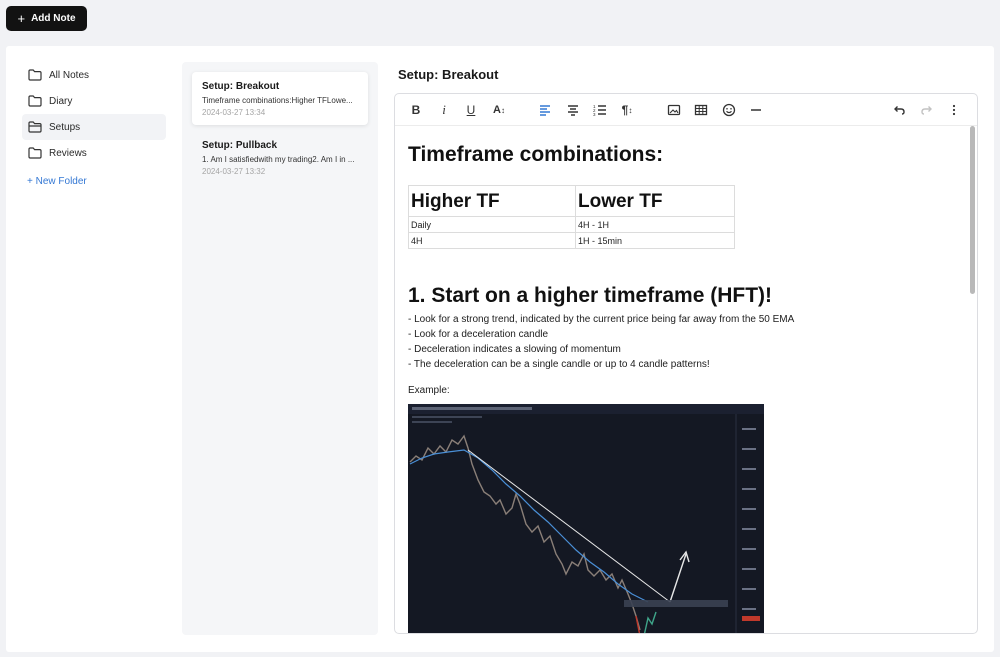 The image size is (1000, 657). What do you see at coordinates (94, 127) in the screenshot?
I see `folder-setups: Setups` at bounding box center [94, 127].